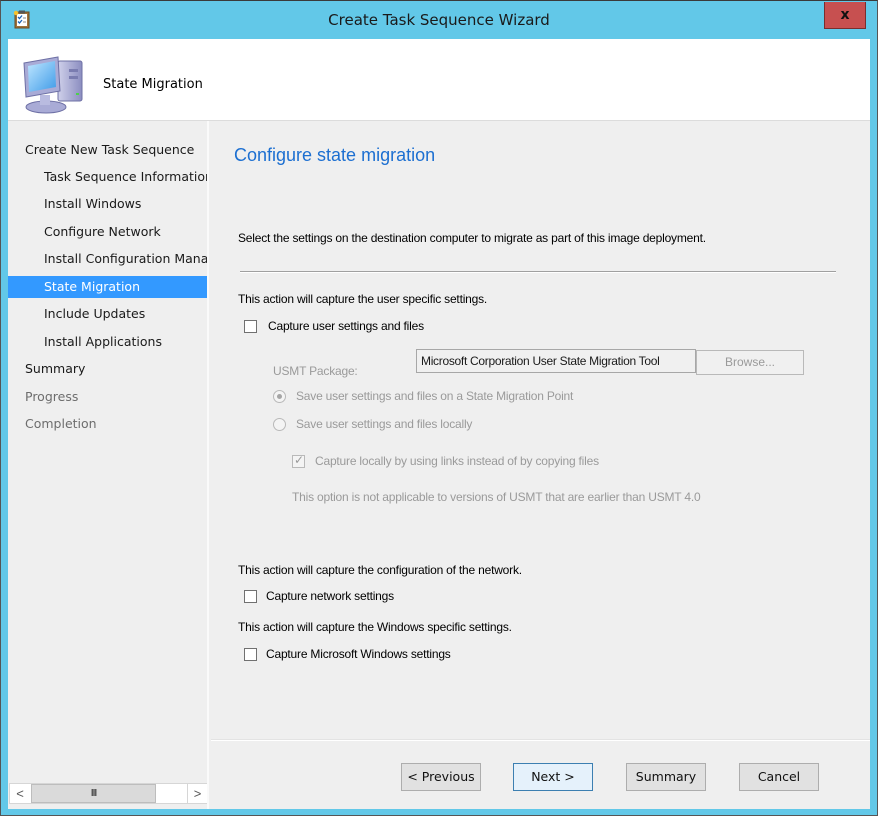  I want to click on window-title: Create Task Sequence Wizard, so click(439, 20).